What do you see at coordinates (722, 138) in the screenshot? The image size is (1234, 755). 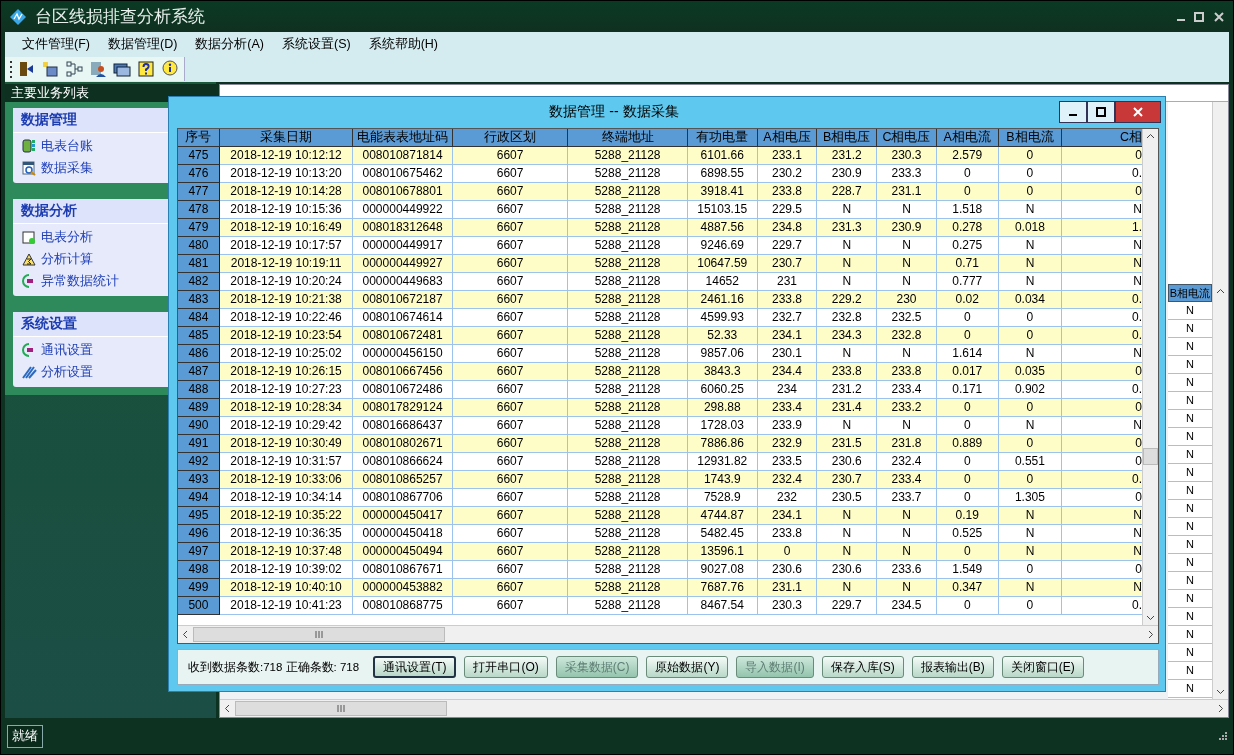 I see `column-header: 有功电量` at bounding box center [722, 138].